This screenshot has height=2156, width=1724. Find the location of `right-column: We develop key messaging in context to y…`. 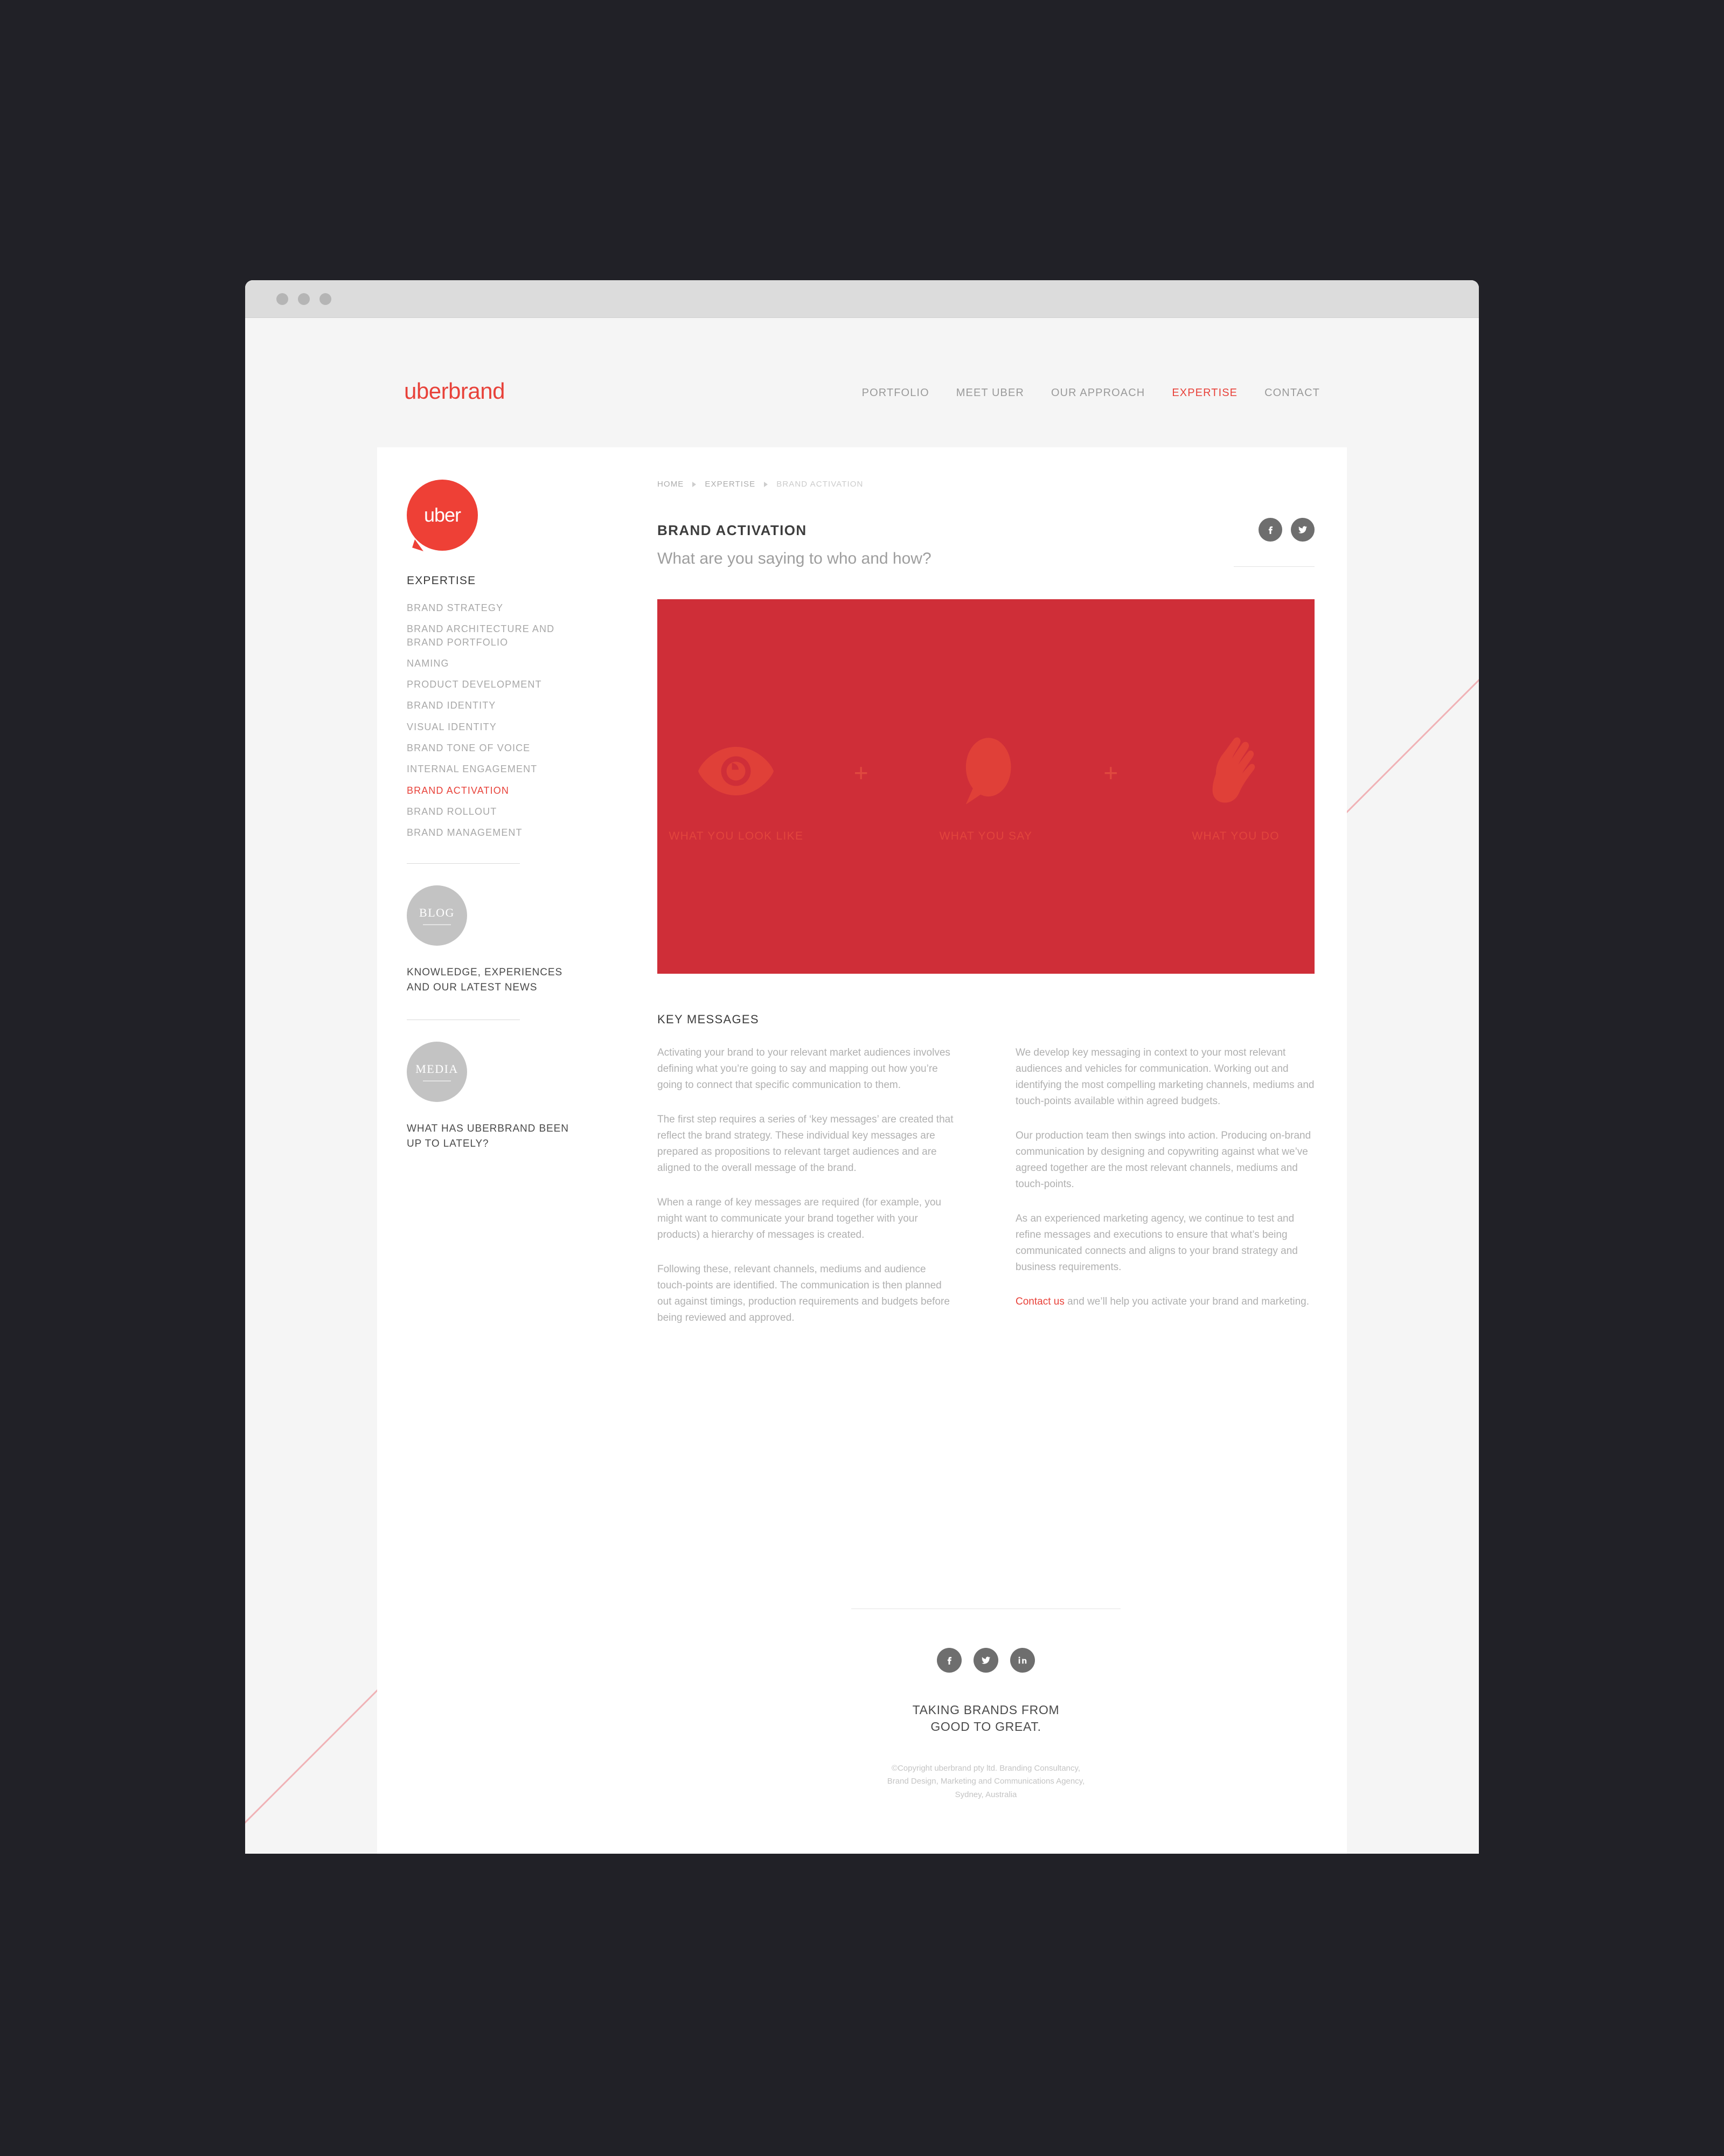

right-column: We develop key messaging in context to y… is located at coordinates (1165, 1194).